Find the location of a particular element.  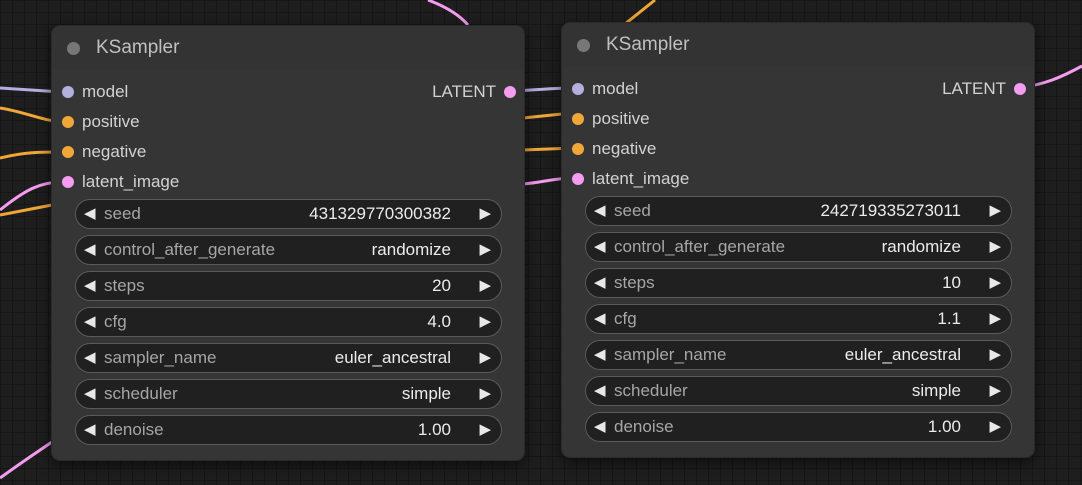

wire-orange-top is located at coordinates (640, 13).